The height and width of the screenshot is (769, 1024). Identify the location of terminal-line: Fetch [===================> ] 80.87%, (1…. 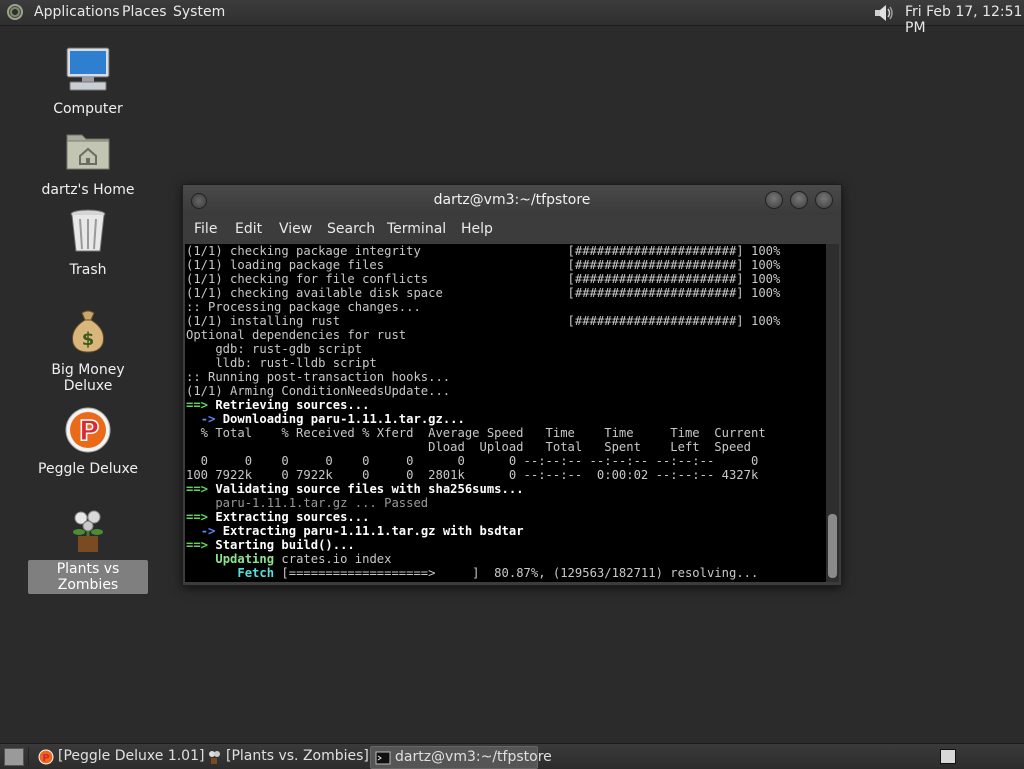
(498, 573).